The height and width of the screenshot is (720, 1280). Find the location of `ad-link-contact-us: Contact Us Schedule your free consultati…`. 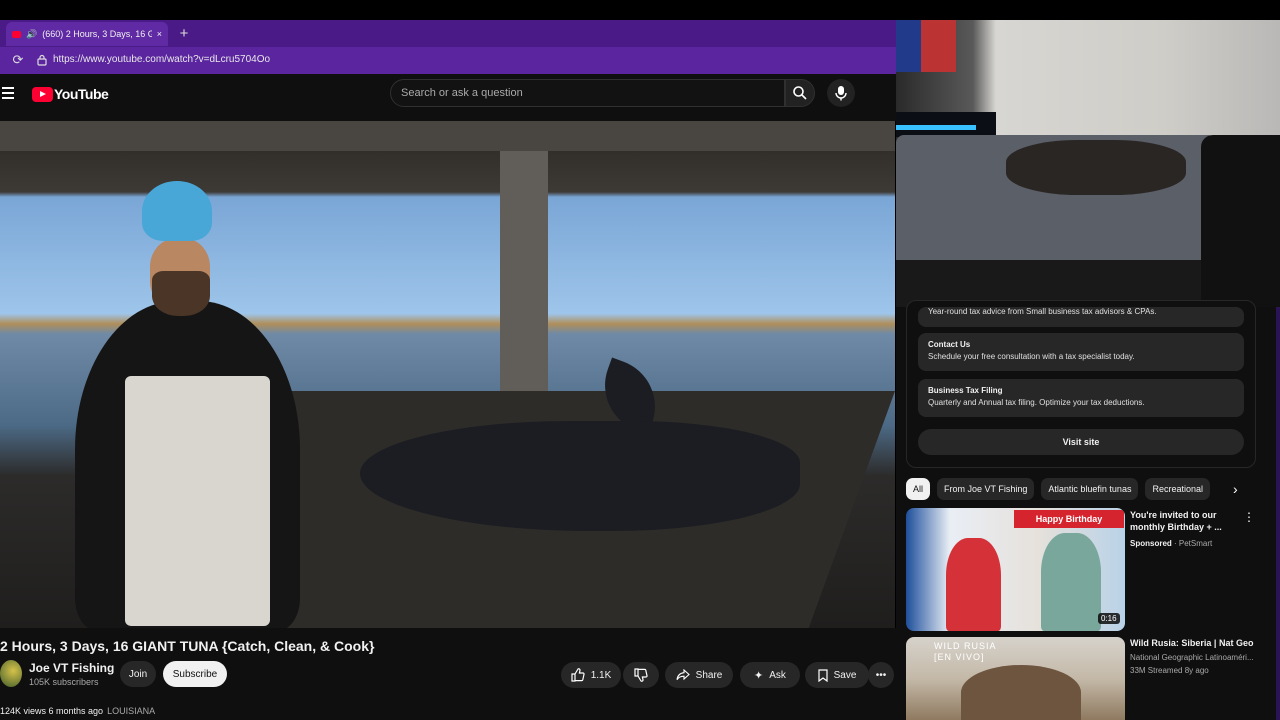

ad-link-contact-us: Contact Us Schedule your free consultati… is located at coordinates (1081, 352).